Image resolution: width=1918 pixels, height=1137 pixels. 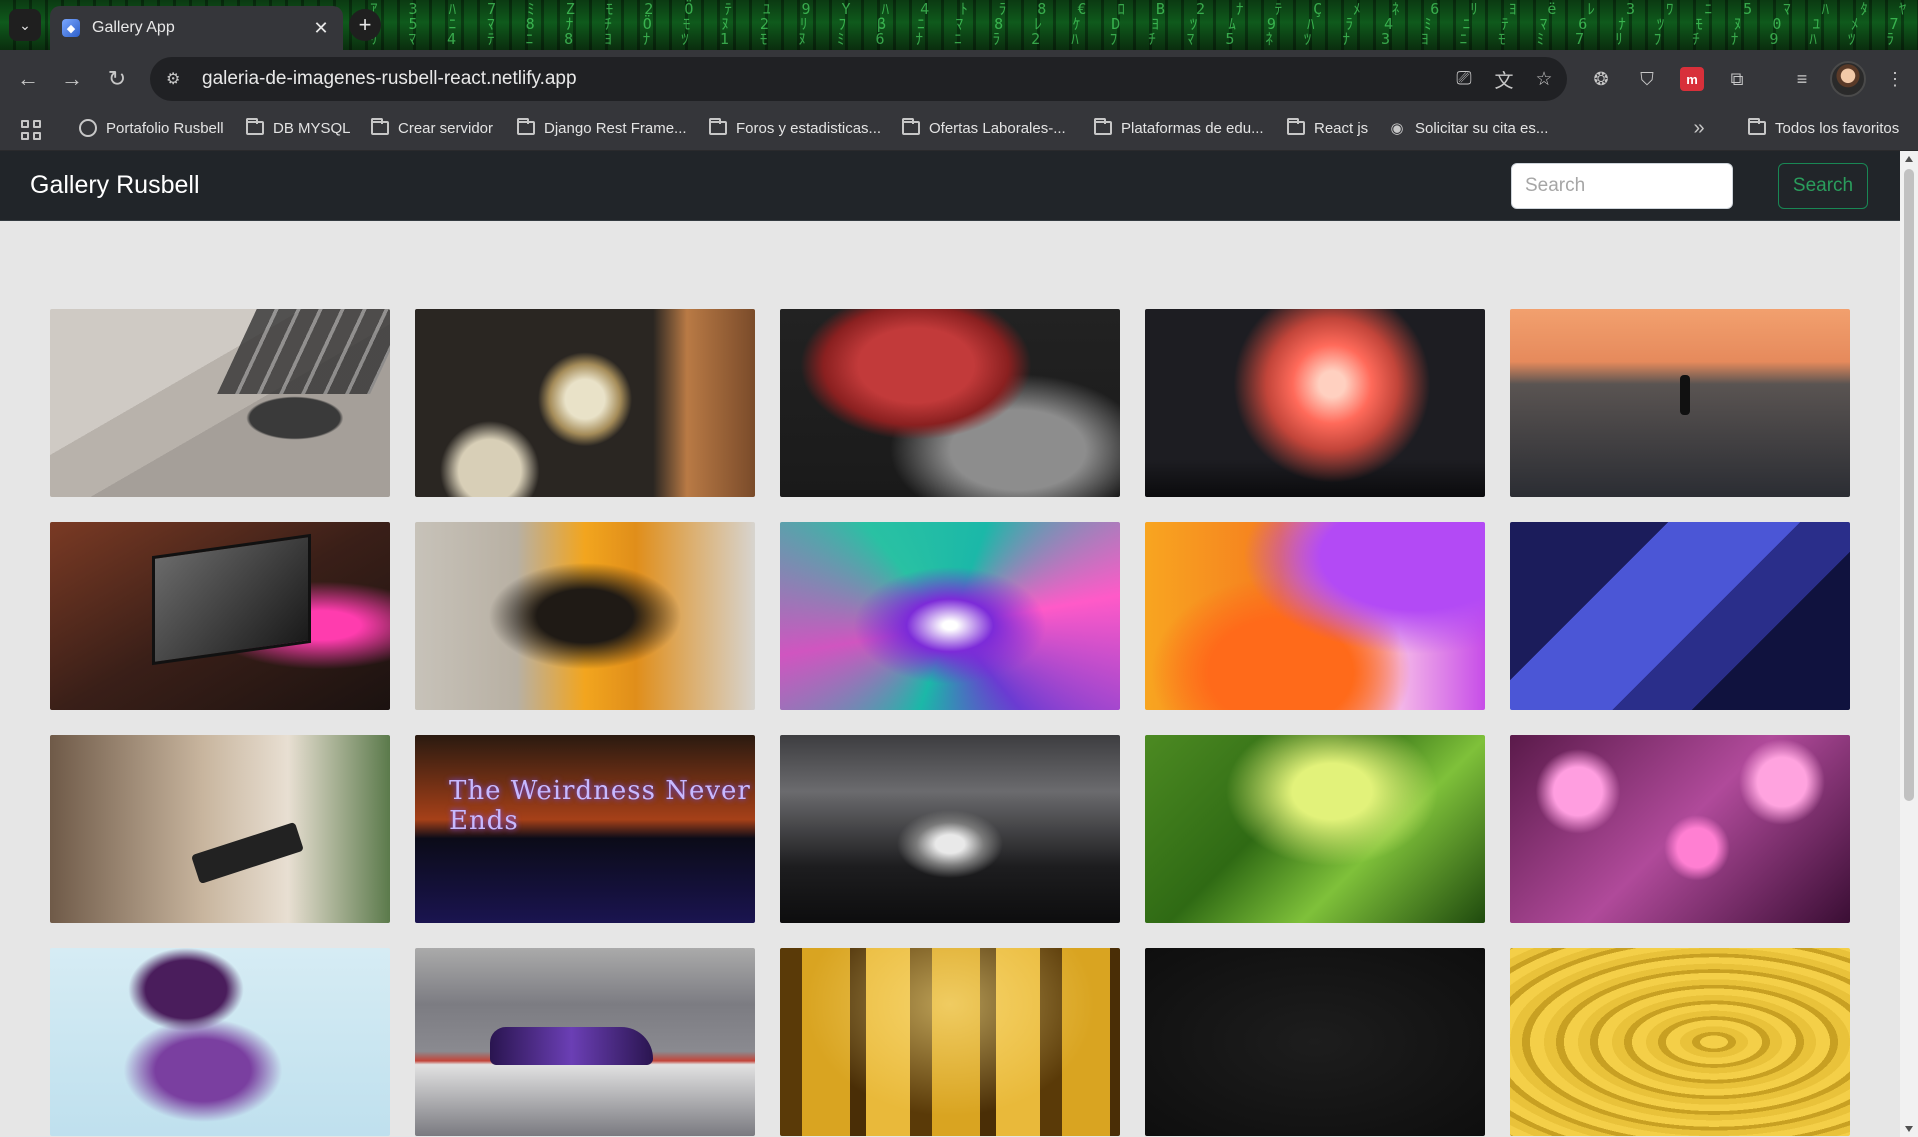 What do you see at coordinates (1909, 159) in the screenshot?
I see `scroll-up-arrow-icon` at bounding box center [1909, 159].